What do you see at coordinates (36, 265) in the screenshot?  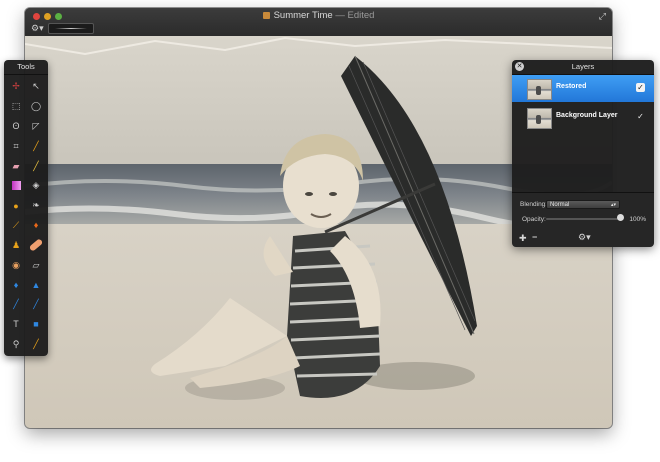 I see `smudge-icon: ▱` at bounding box center [36, 265].